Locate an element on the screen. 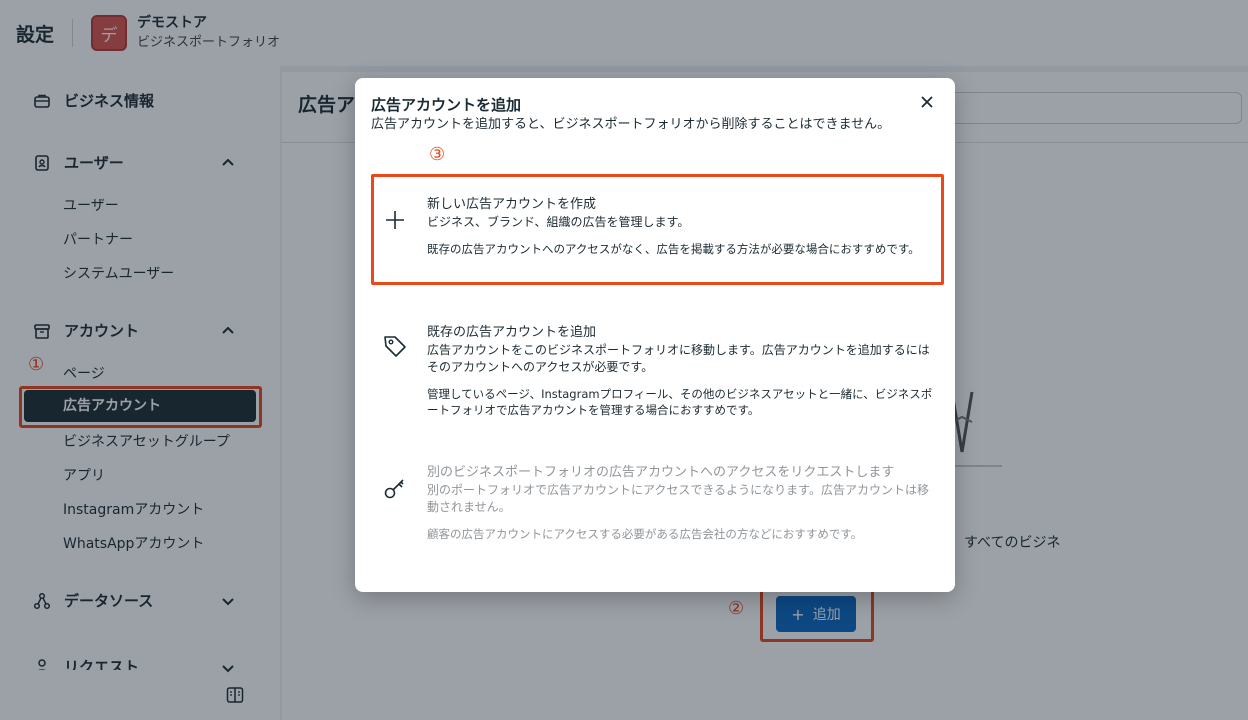 This screenshot has height=720, width=1248. dialog-title: 広告アカウントを追加 is located at coordinates (446, 105).